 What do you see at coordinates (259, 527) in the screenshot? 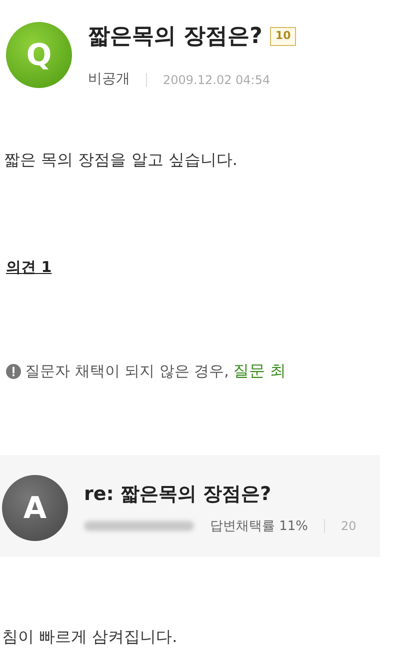
I see `adoption-rate: 답변채택률 11%` at bounding box center [259, 527].